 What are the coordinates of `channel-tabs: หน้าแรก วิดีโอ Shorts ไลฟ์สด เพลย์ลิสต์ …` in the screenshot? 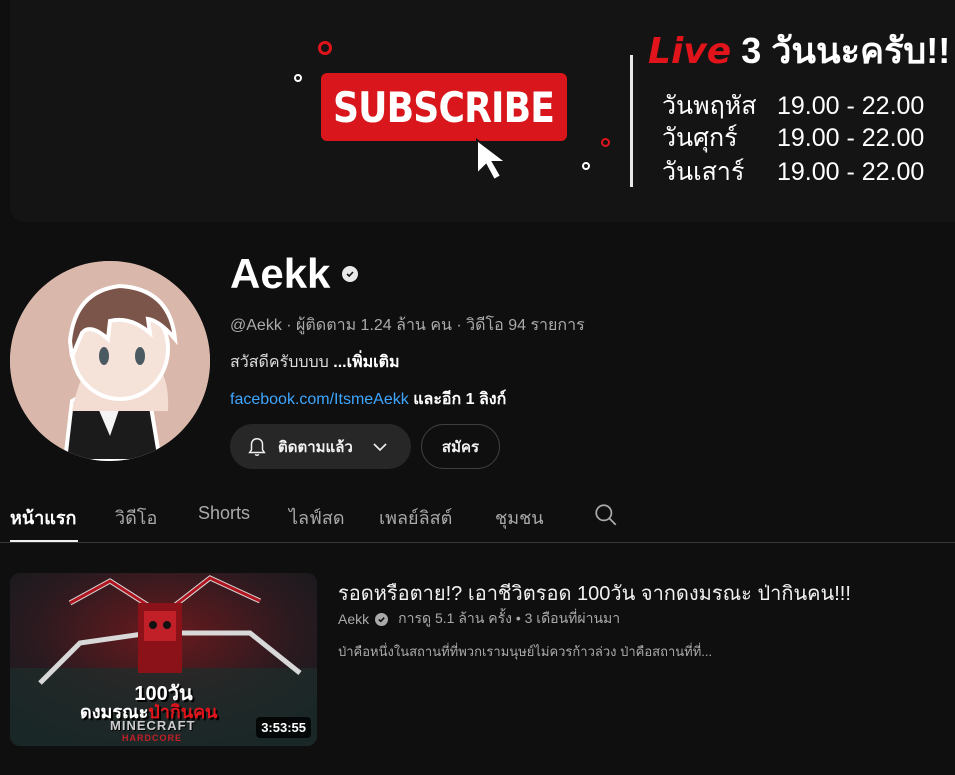 It's located at (477, 519).